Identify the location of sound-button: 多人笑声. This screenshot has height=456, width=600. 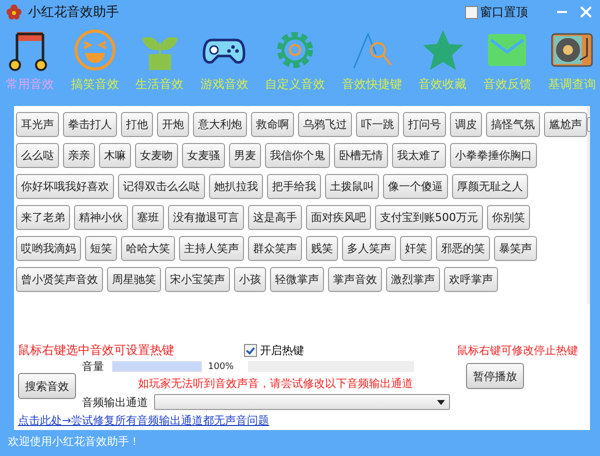
(369, 248).